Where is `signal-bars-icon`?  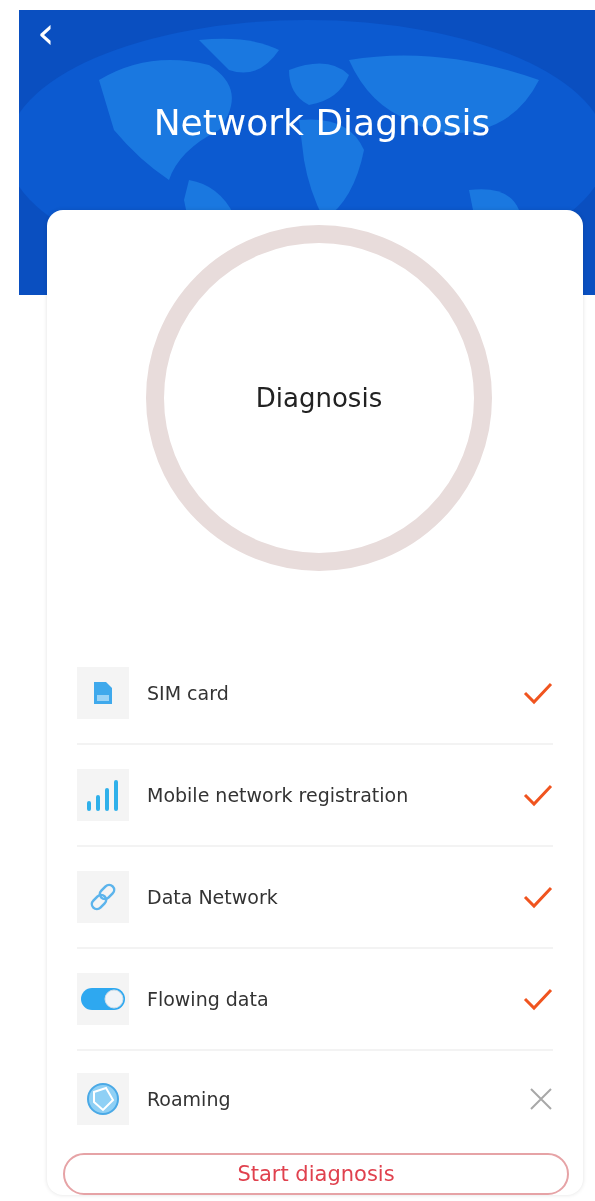 signal-bars-icon is located at coordinates (103, 795).